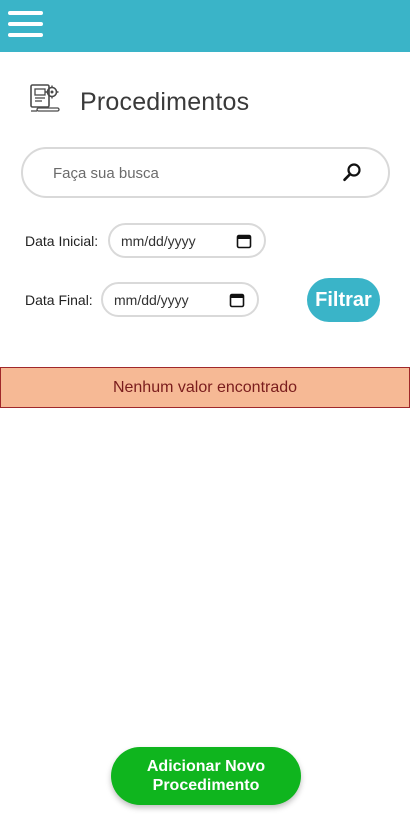 This screenshot has height=818, width=410. I want to click on page-header: Procedimentos, so click(208, 102).